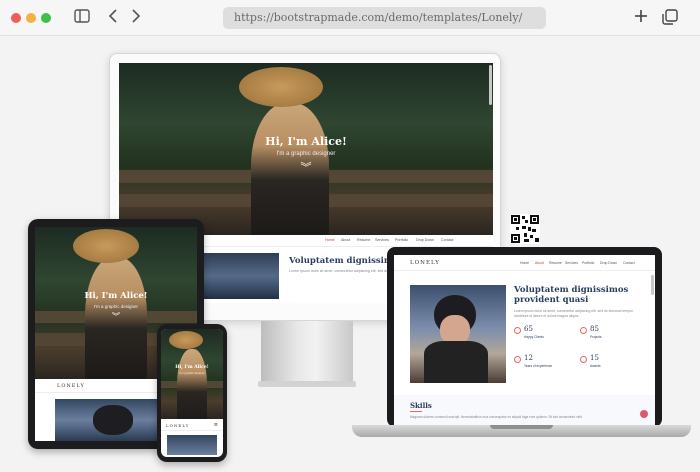 The width and height of the screenshot is (700, 472). I want to click on clock-icon, so click(517, 359).